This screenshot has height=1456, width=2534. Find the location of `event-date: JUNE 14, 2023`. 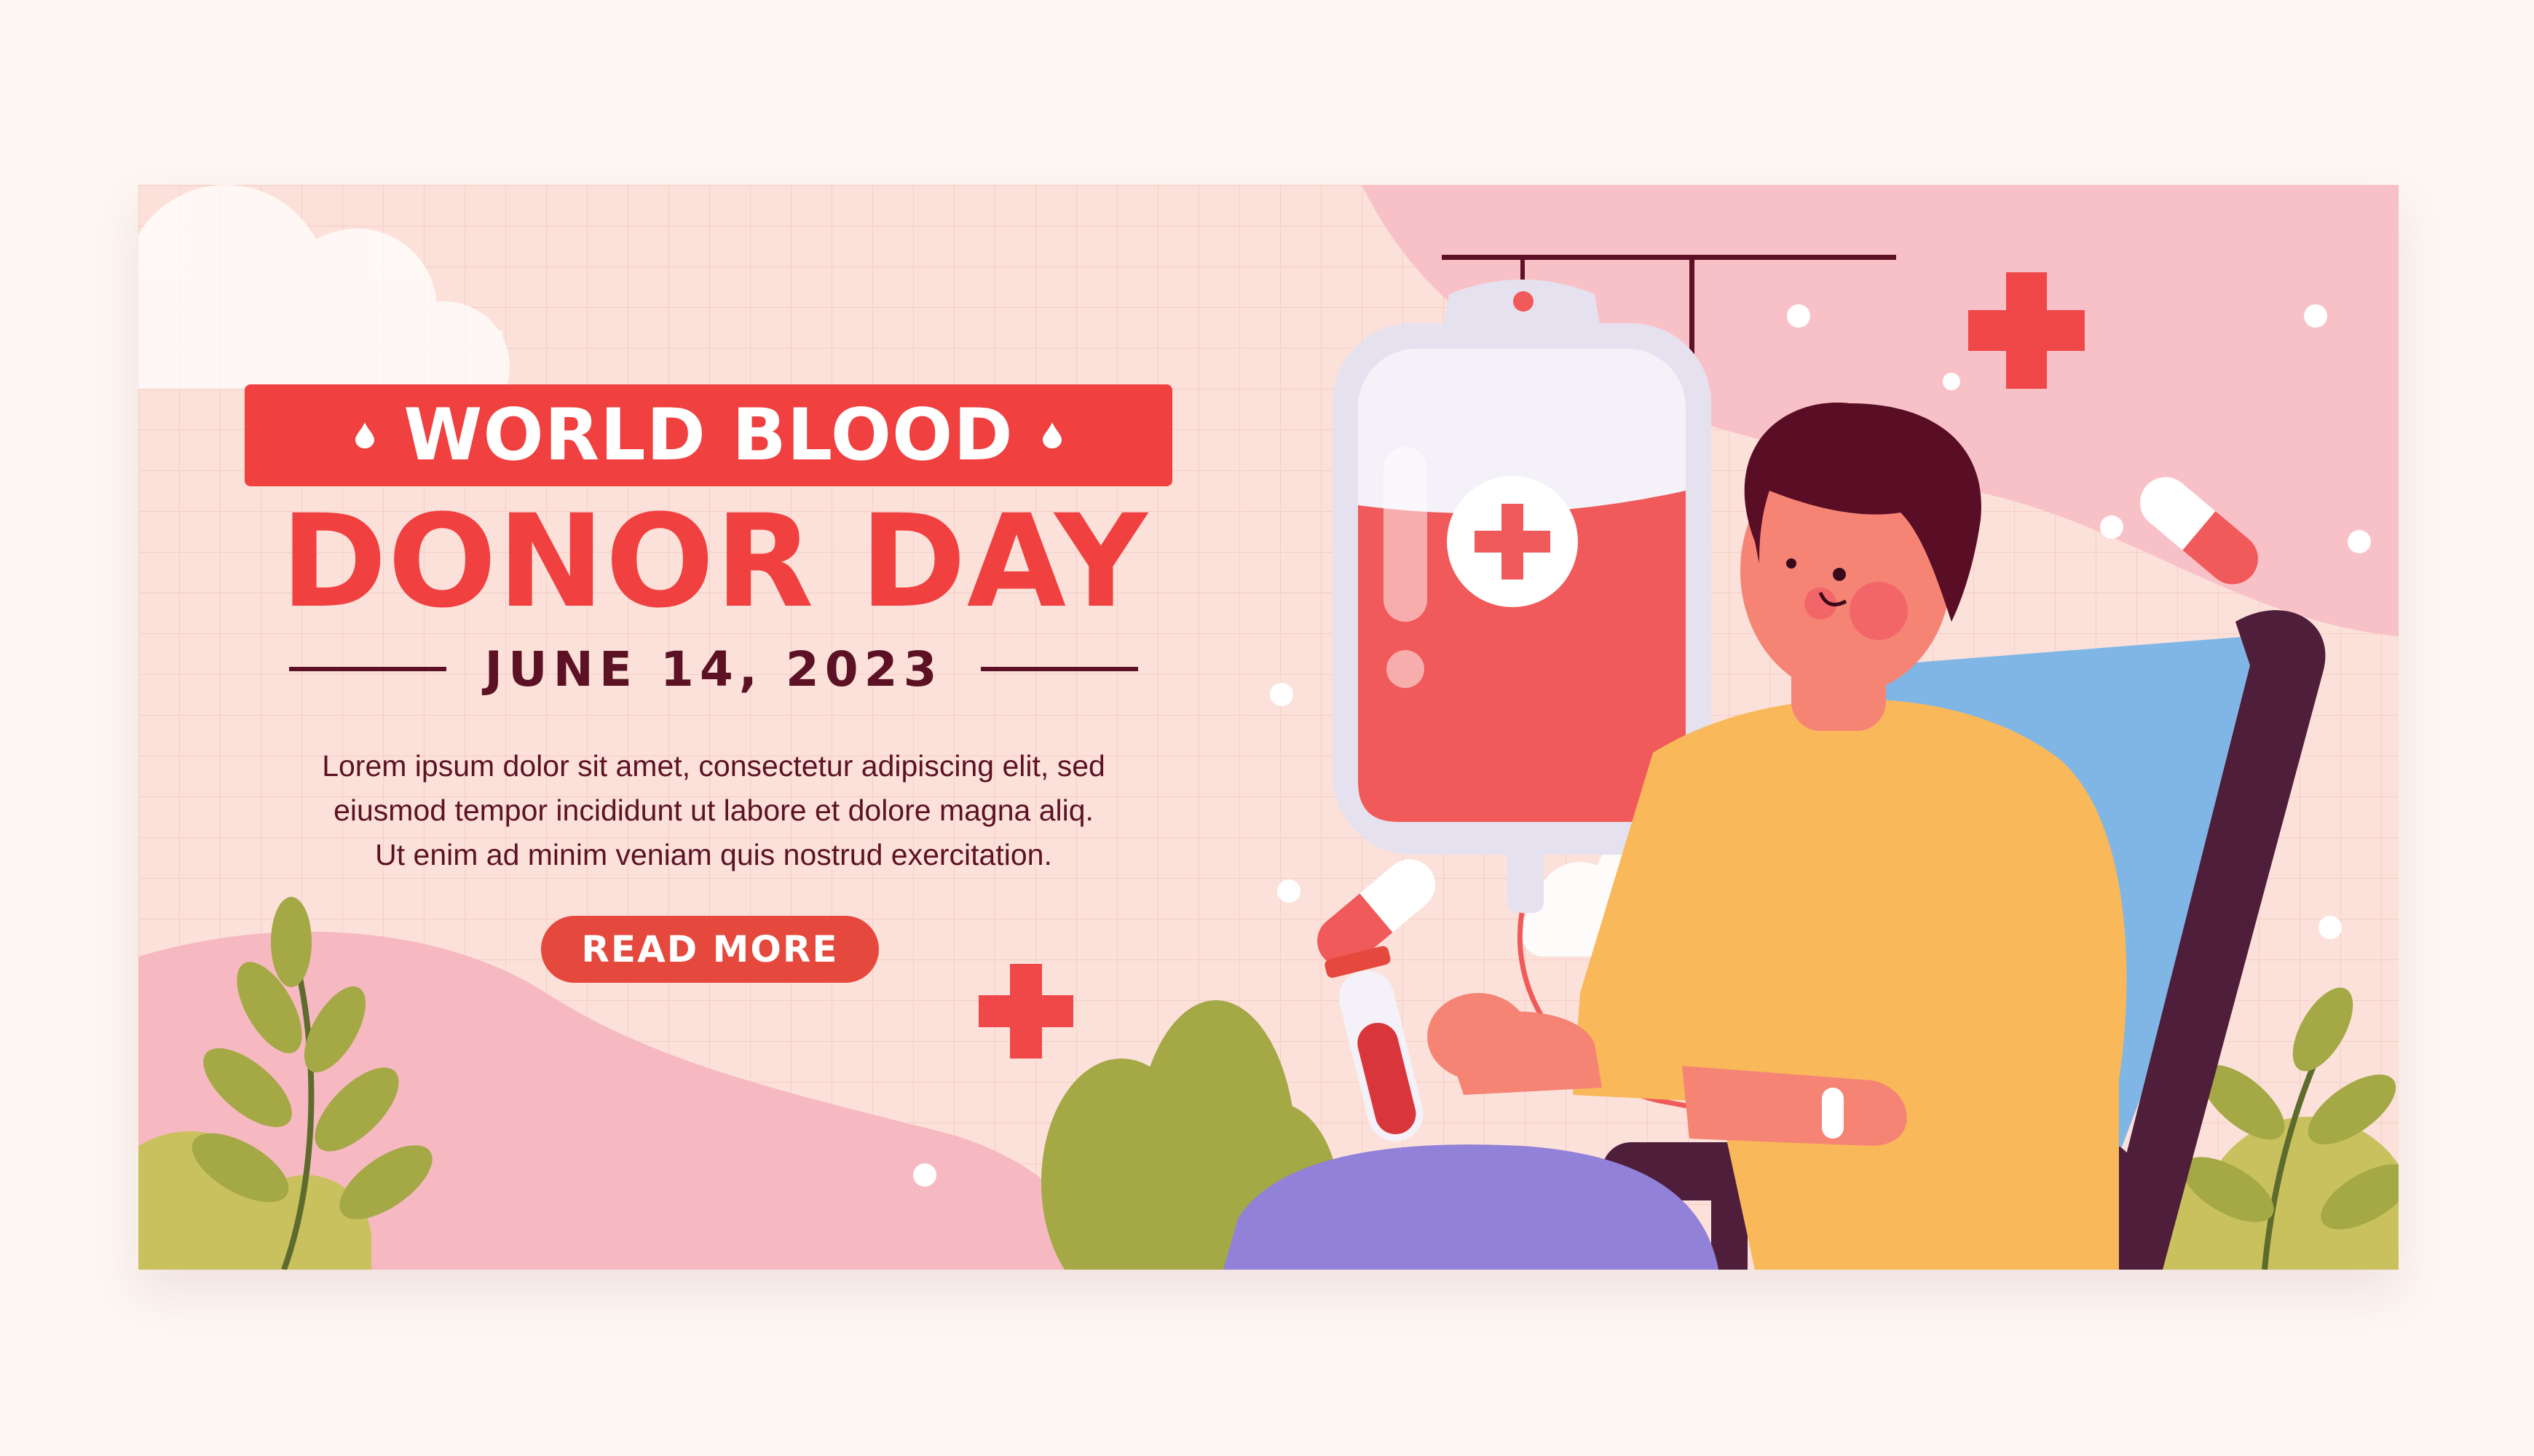

event-date: JUNE 14, 2023 is located at coordinates (713, 669).